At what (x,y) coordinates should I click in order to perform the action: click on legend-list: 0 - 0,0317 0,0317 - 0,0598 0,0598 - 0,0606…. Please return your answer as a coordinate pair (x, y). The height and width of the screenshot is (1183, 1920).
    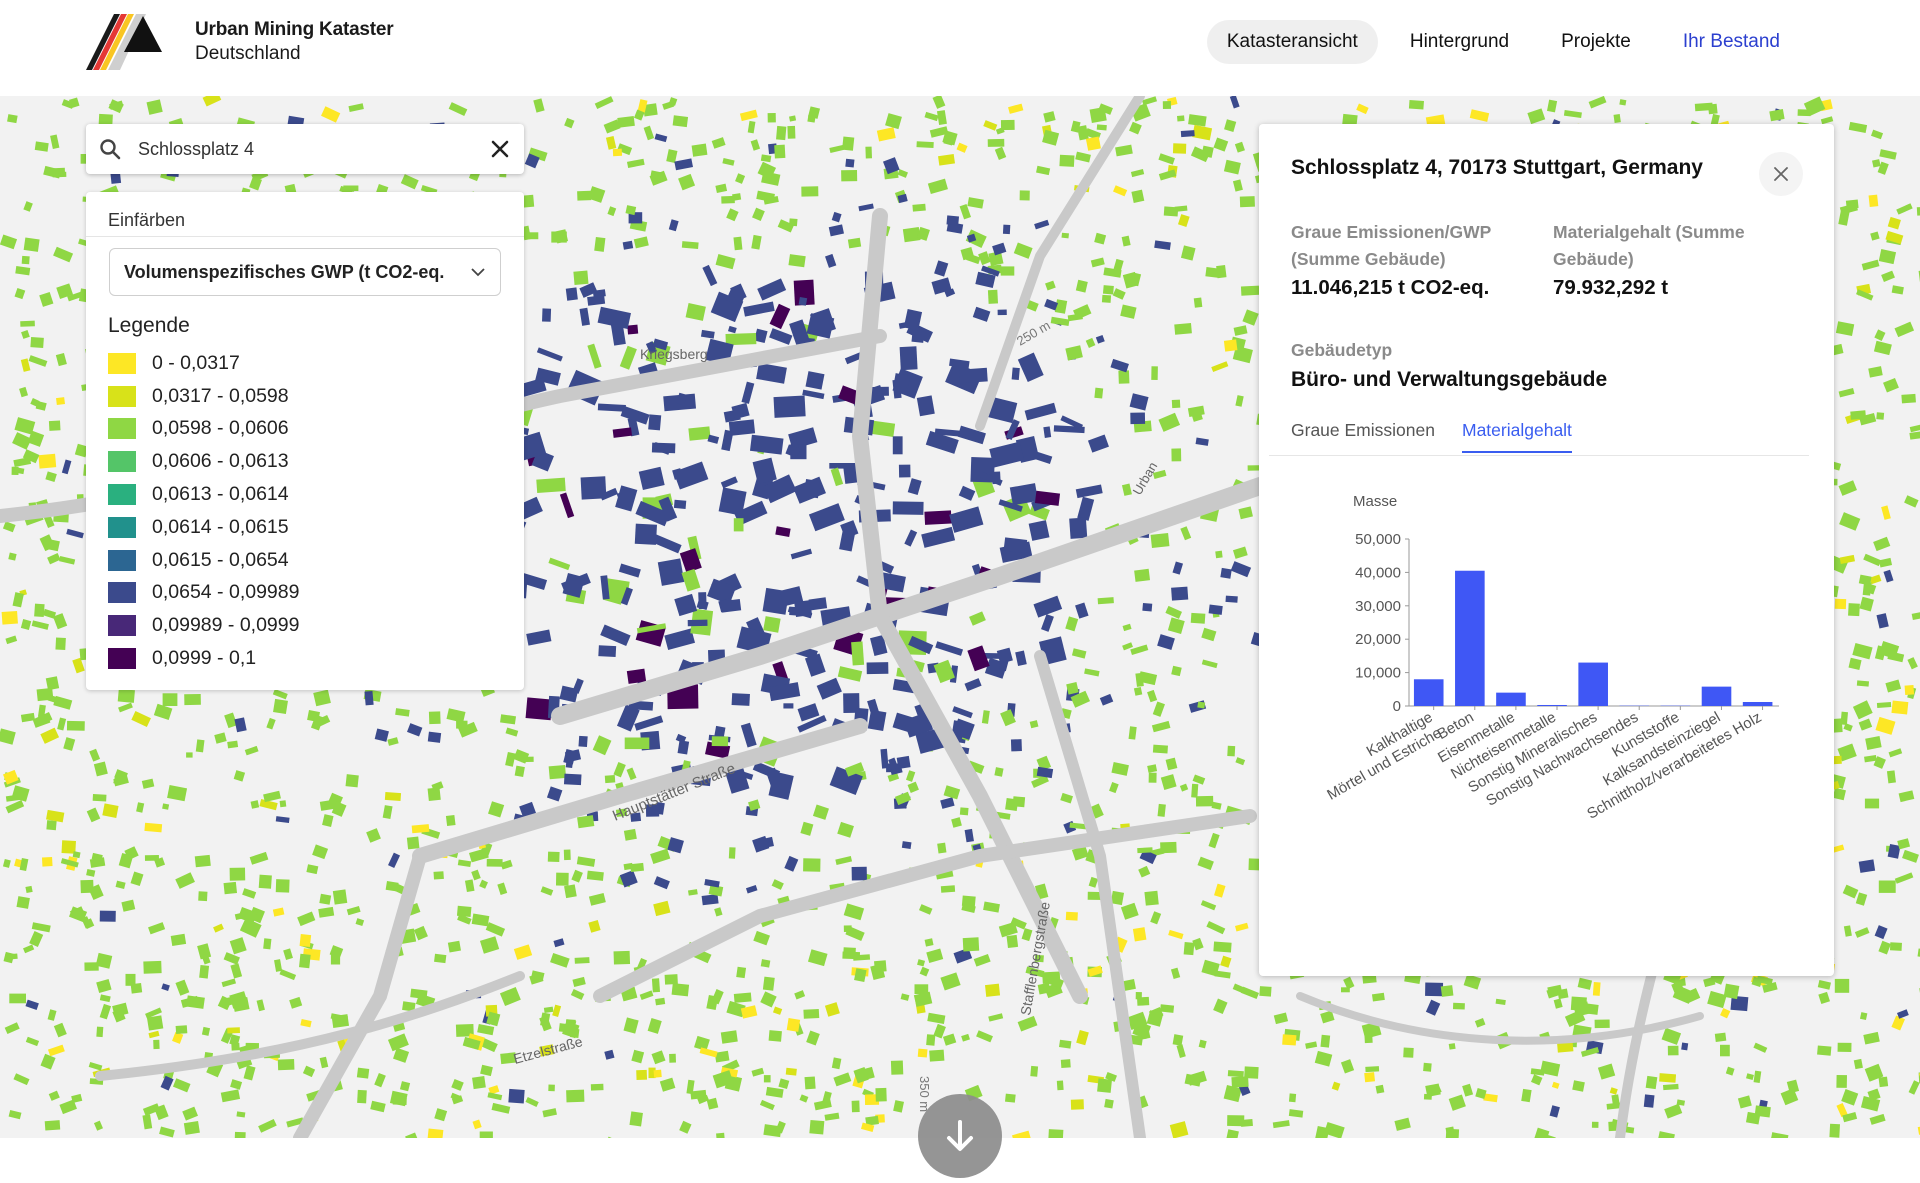
    Looking at the image, I should click on (203, 511).